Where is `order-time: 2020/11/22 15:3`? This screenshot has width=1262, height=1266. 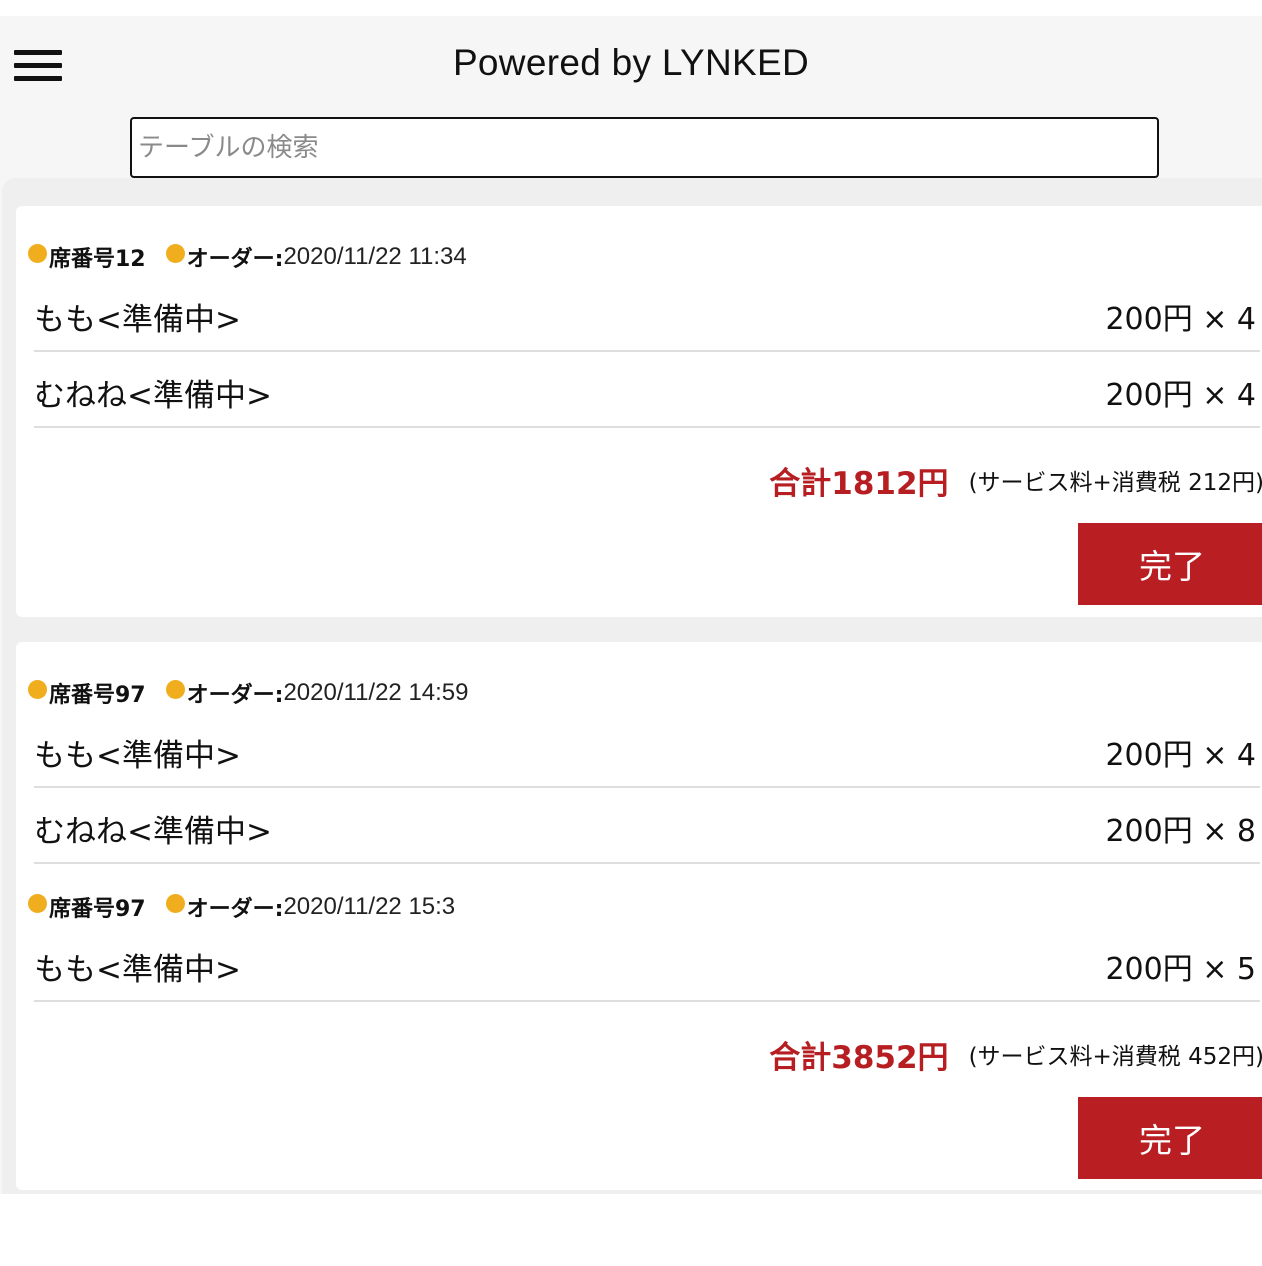
order-time: 2020/11/22 15:3 is located at coordinates (369, 906).